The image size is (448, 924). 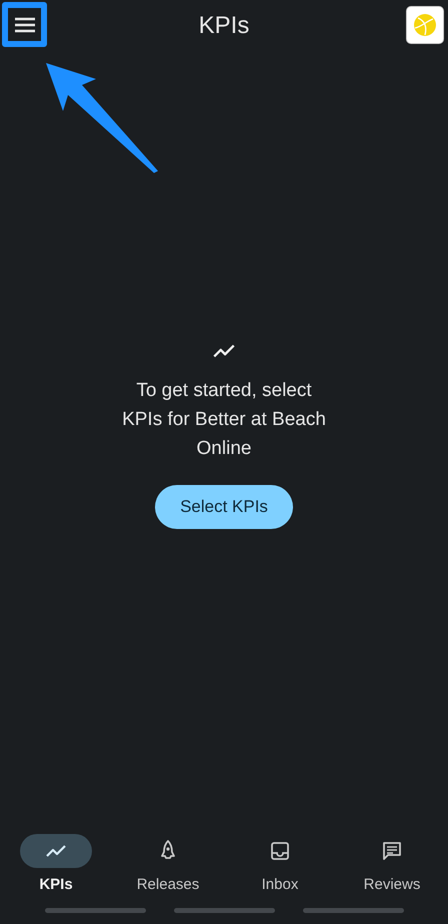 I want to click on empty-state-message: To get started, select KPIs for Better at Beach Online, so click(x=224, y=420).